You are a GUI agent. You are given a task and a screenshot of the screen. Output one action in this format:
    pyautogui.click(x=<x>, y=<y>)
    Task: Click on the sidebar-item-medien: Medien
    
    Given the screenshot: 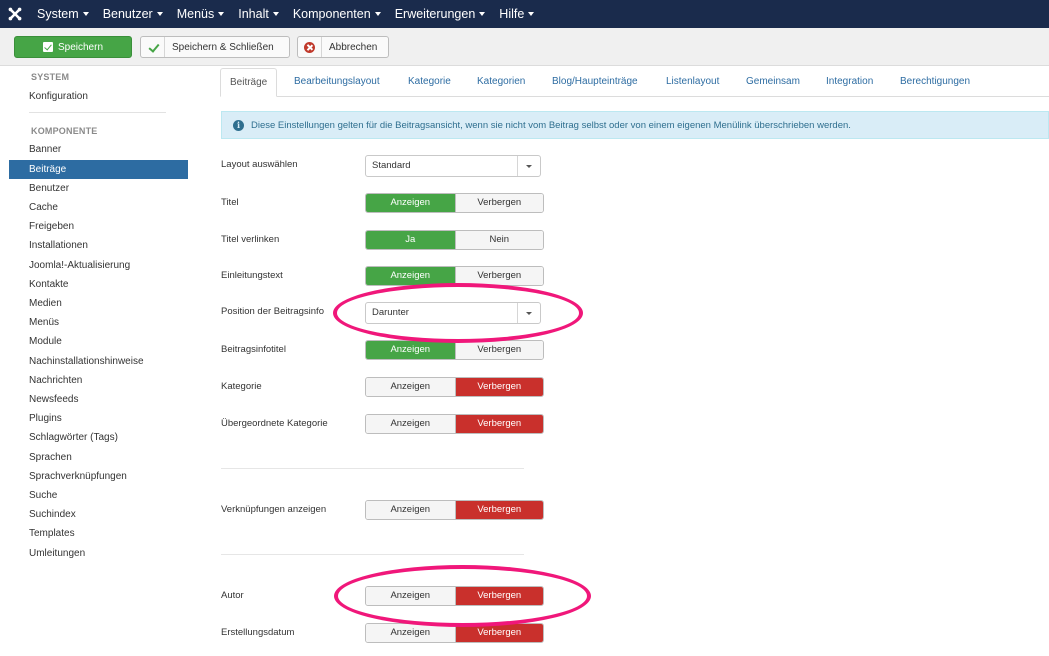 What is the action you would take?
    pyautogui.click(x=98, y=303)
    